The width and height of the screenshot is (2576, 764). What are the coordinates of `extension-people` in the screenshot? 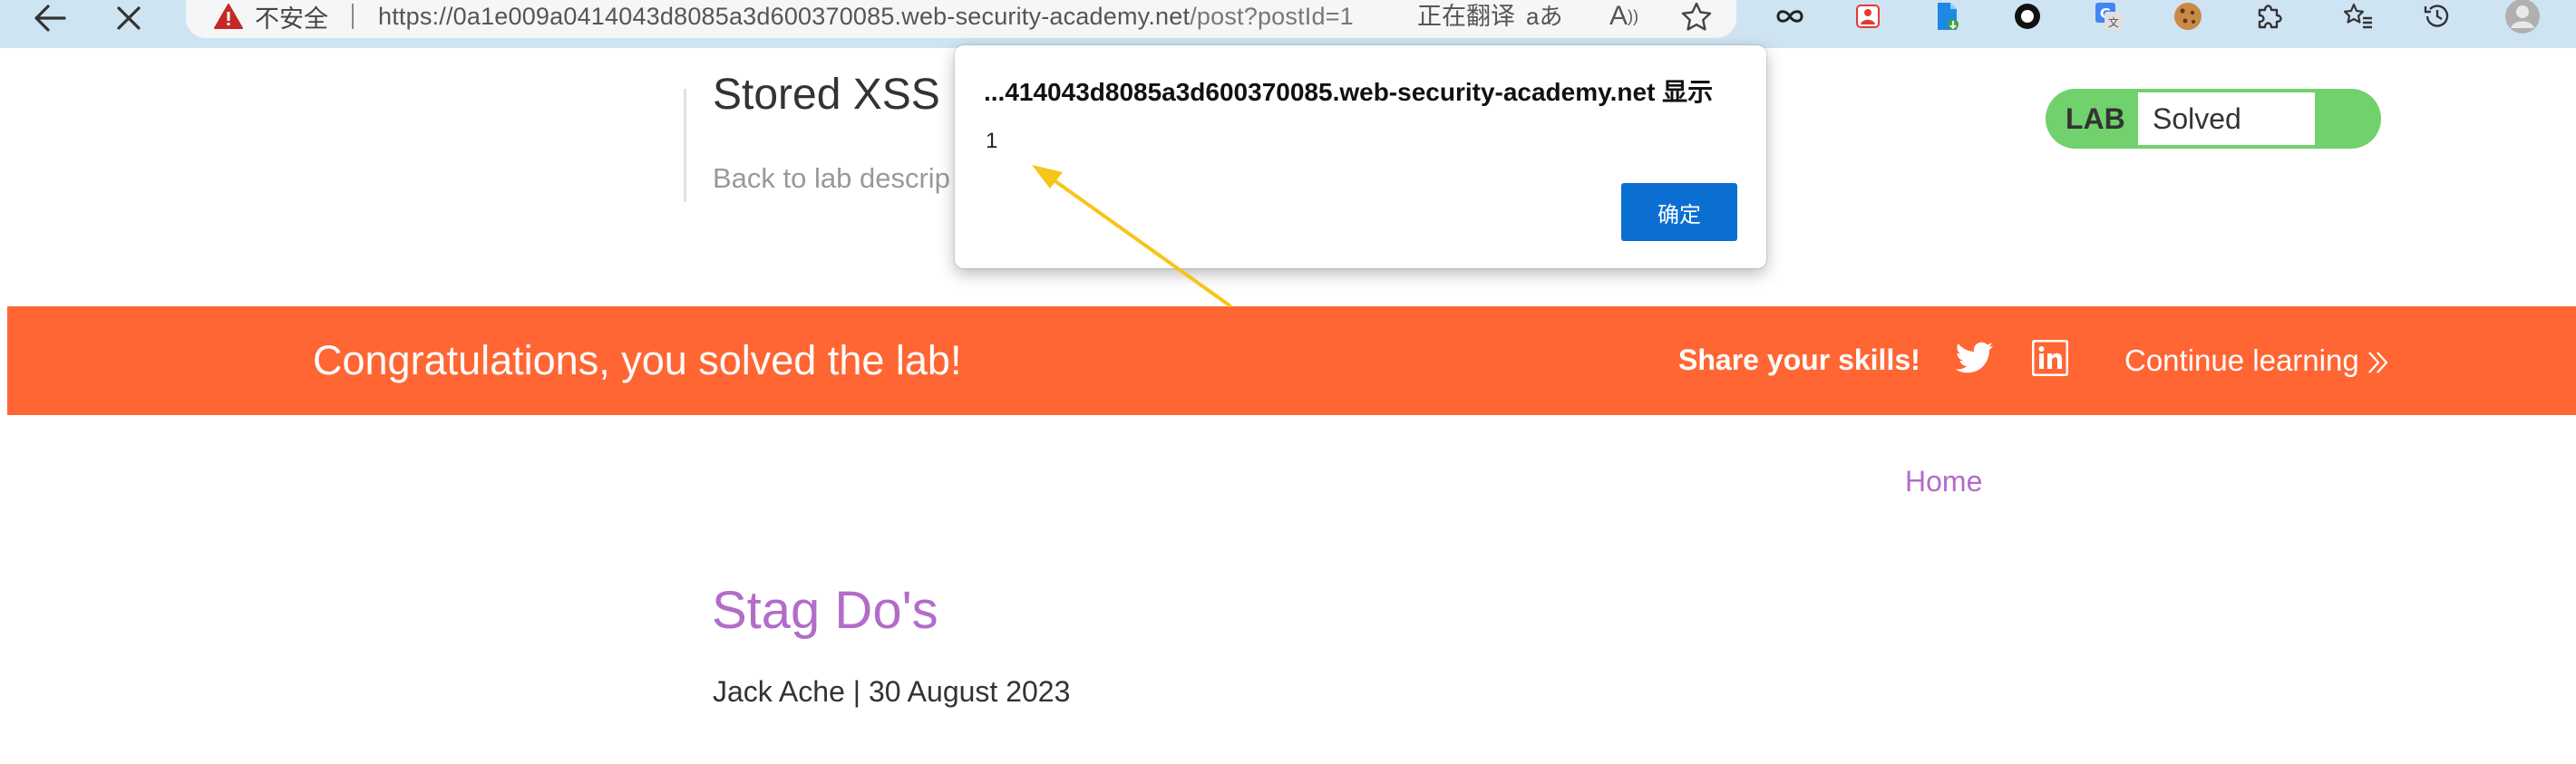 It's located at (1867, 16).